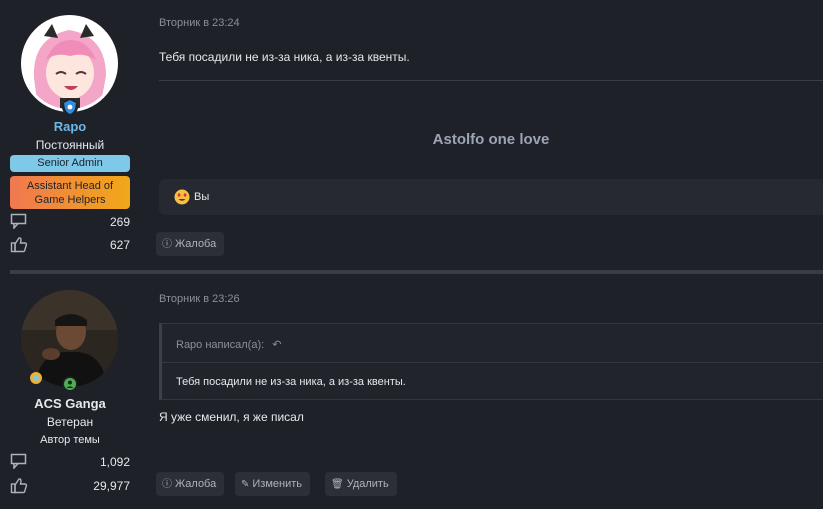  I want to click on award-icon, so click(36, 378).